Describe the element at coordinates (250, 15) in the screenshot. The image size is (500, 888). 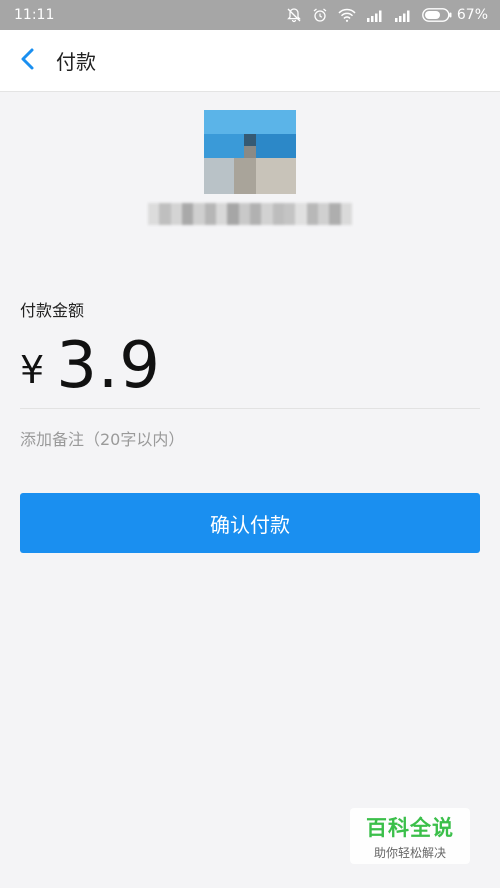
I see `status-bar: 11:11 67%` at that location.